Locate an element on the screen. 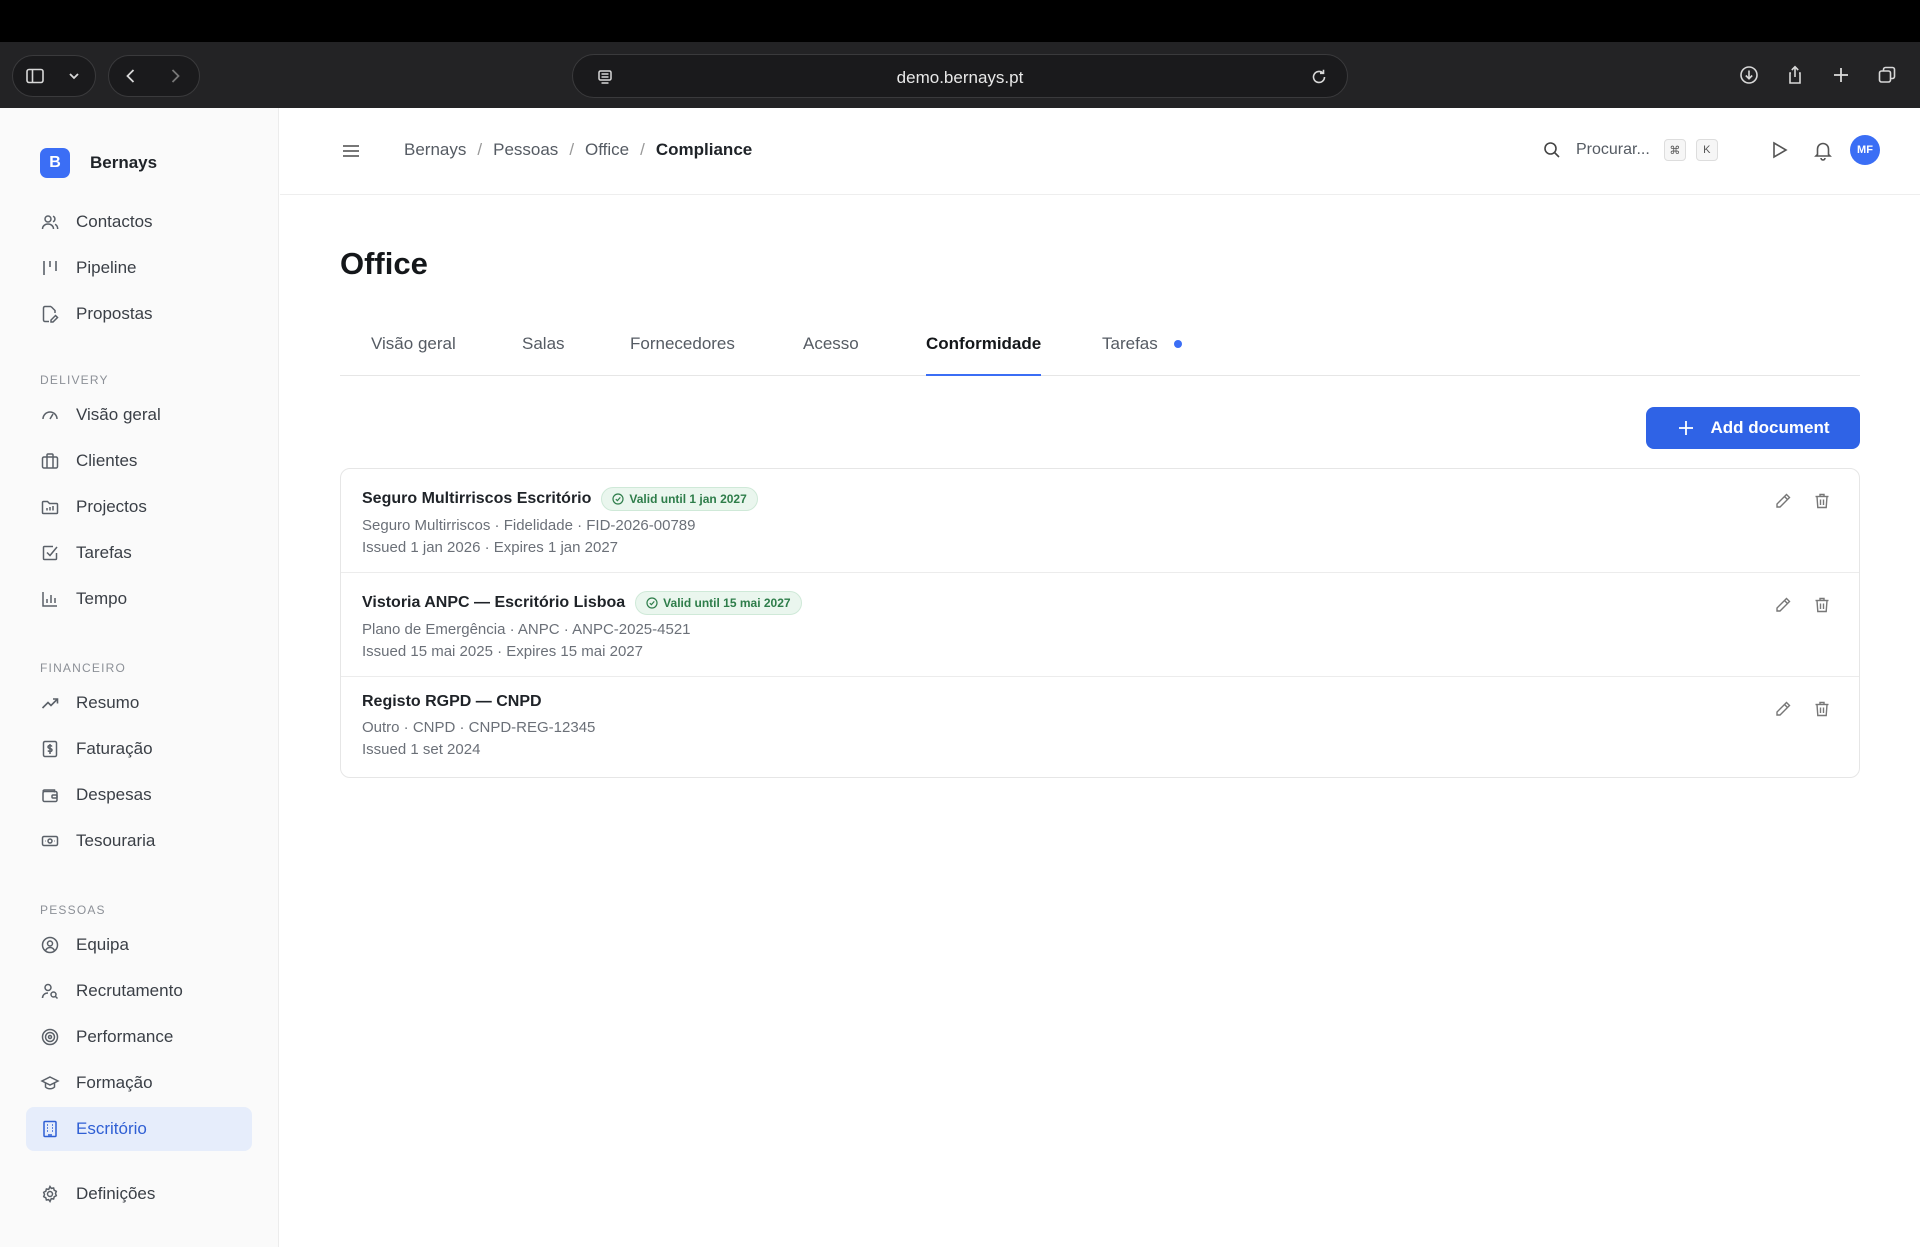  tab-conformidade: Conformidade is located at coordinates (984, 355).